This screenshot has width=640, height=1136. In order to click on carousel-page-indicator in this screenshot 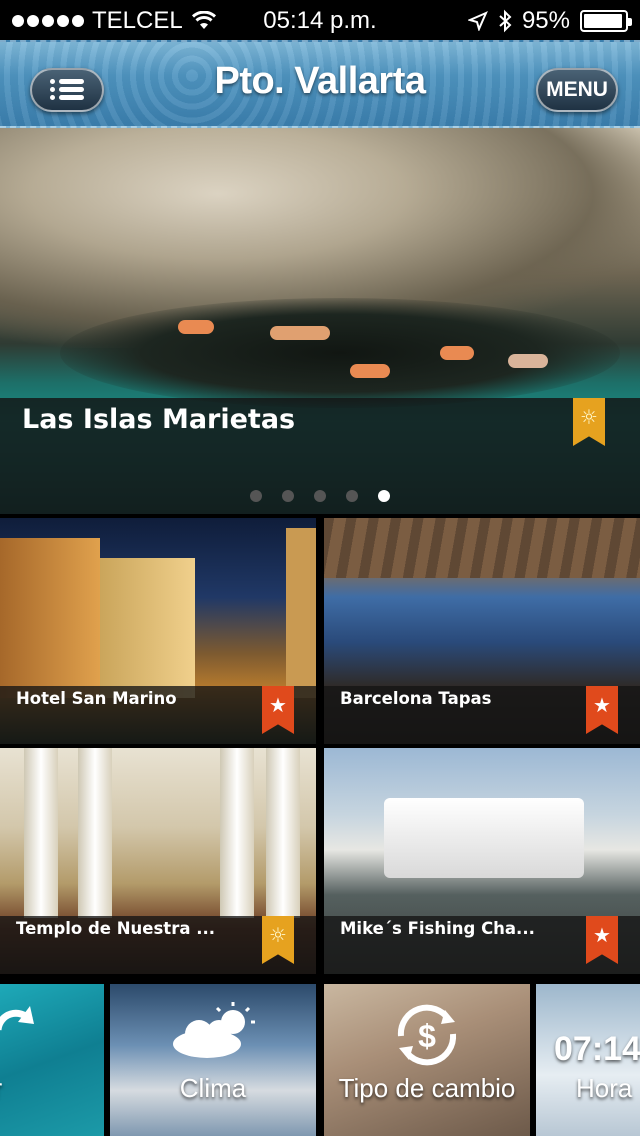, I will do `click(320, 496)`.